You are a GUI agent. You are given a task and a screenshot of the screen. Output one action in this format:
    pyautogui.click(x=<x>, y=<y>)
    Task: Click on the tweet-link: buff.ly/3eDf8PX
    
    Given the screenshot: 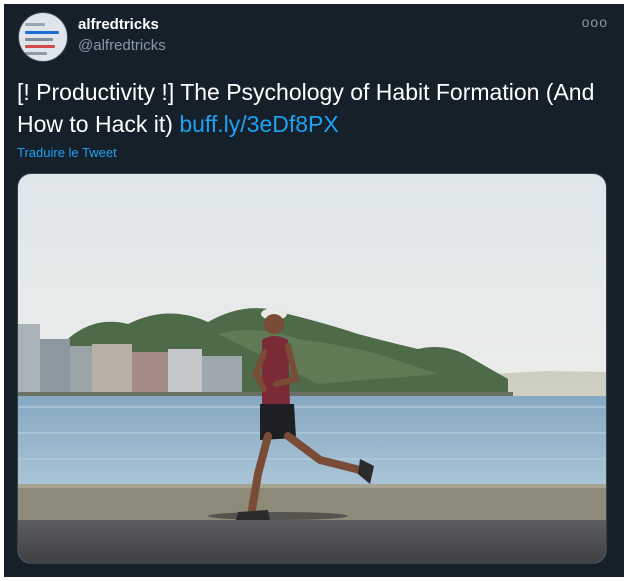 What is the action you would take?
    pyautogui.click(x=258, y=124)
    